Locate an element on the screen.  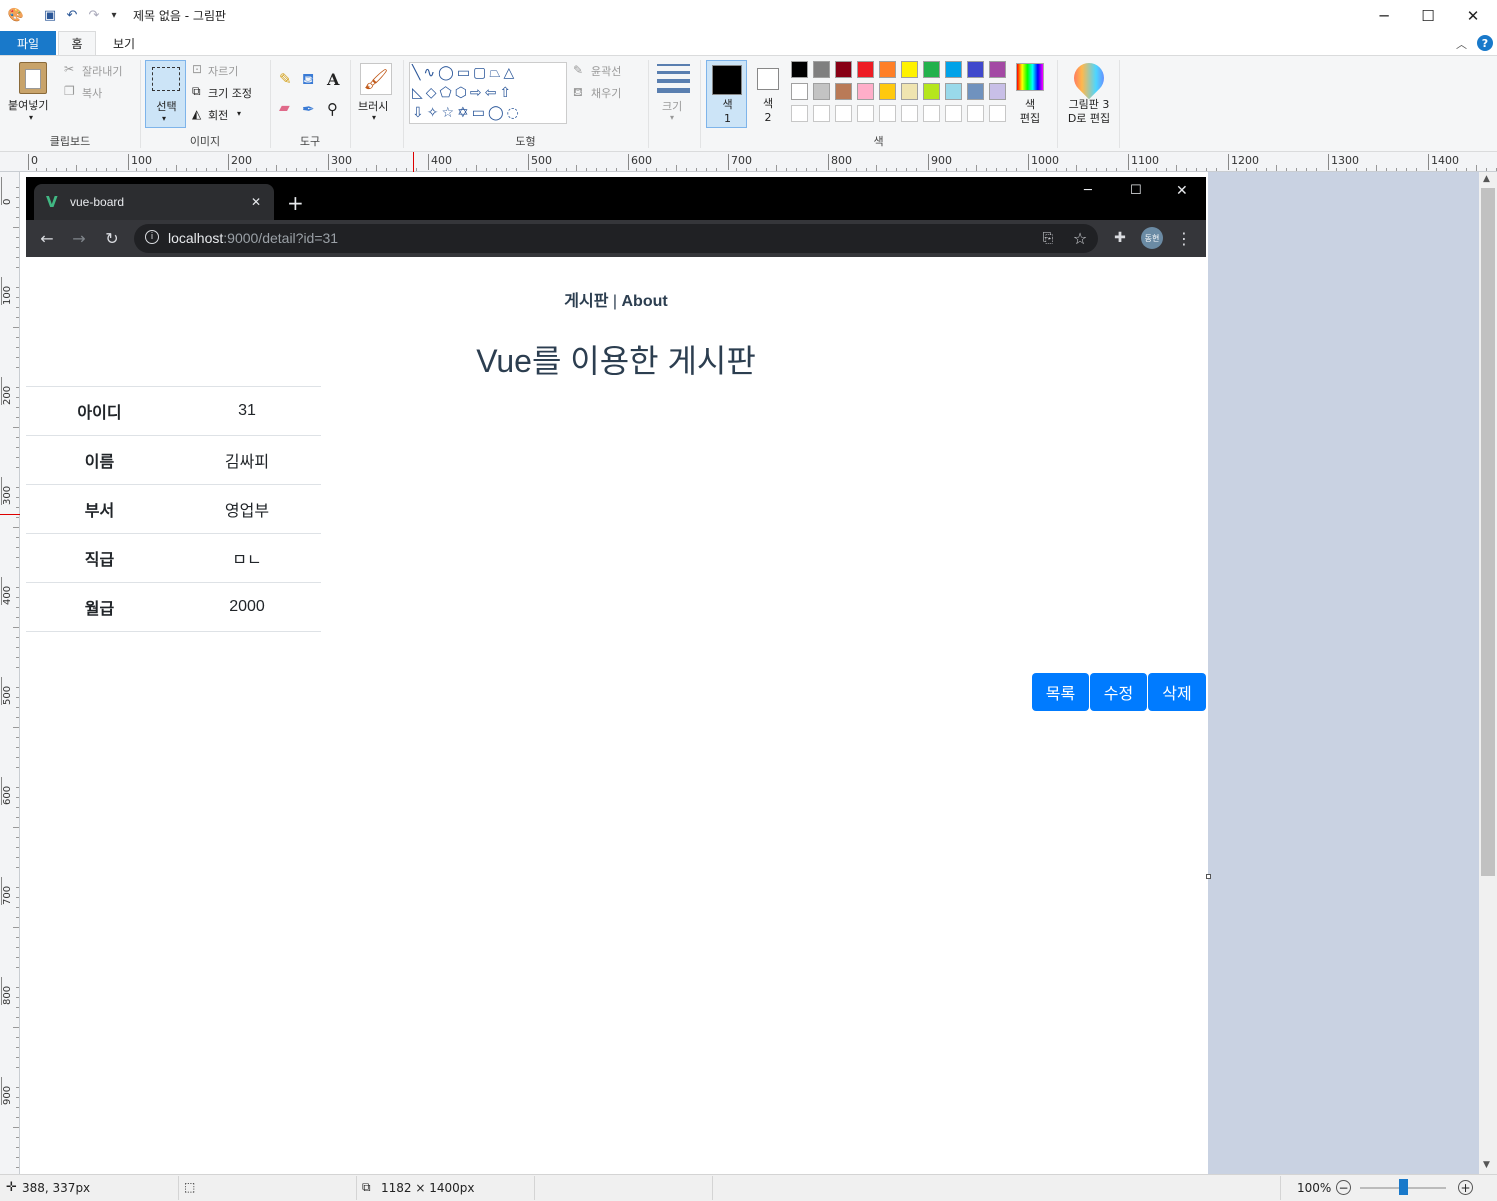
tab-home: 홈 is located at coordinates (77, 43).